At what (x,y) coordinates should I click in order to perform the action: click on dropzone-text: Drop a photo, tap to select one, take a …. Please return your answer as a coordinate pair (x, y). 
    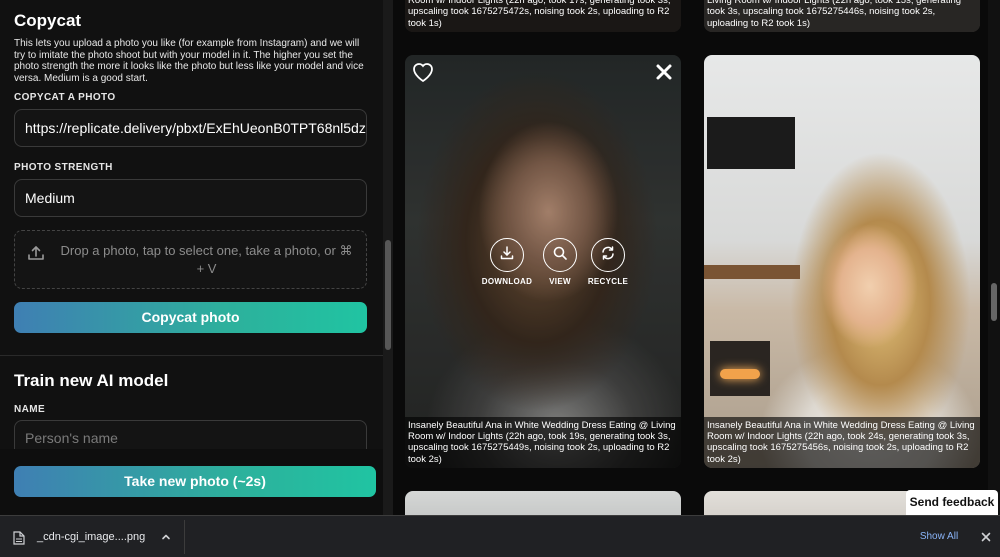
    Looking at the image, I should click on (206, 259).